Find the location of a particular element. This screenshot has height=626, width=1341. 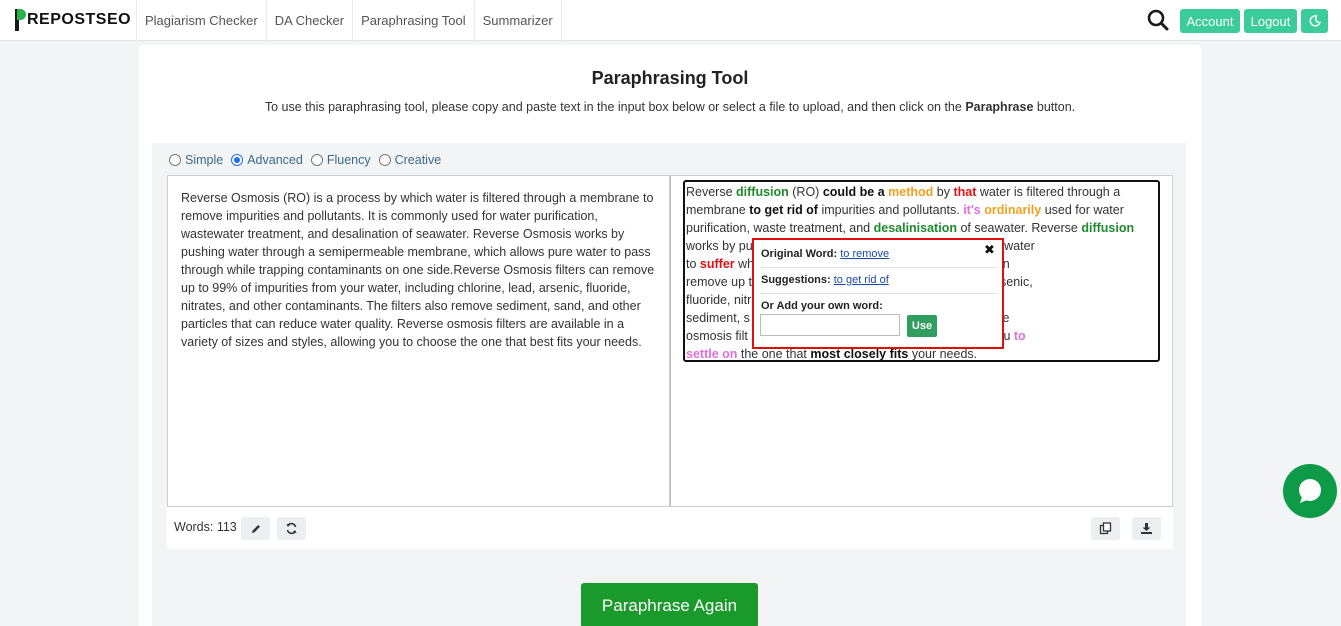

edit-button is located at coordinates (255, 528).